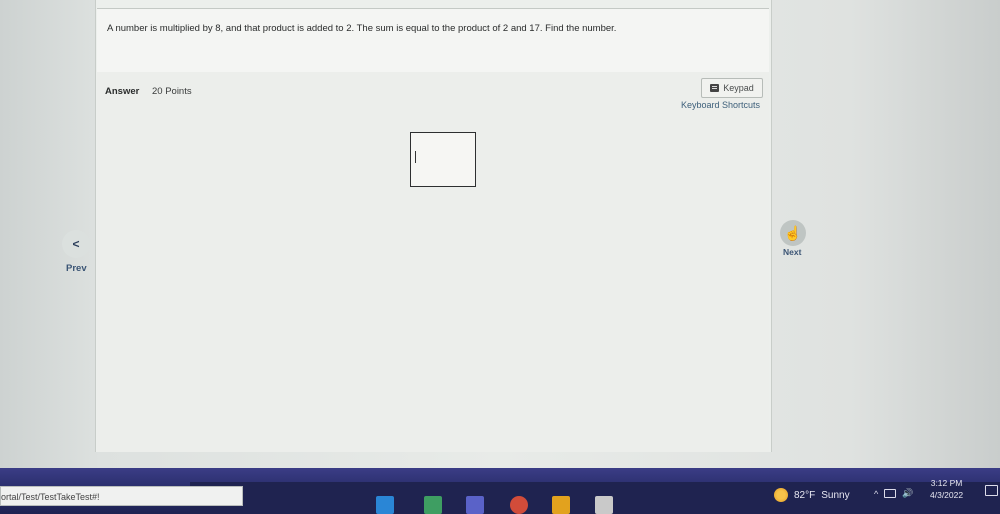 The height and width of the screenshot is (514, 1000). I want to click on tray-chevron-icon: ^, so click(876, 494).